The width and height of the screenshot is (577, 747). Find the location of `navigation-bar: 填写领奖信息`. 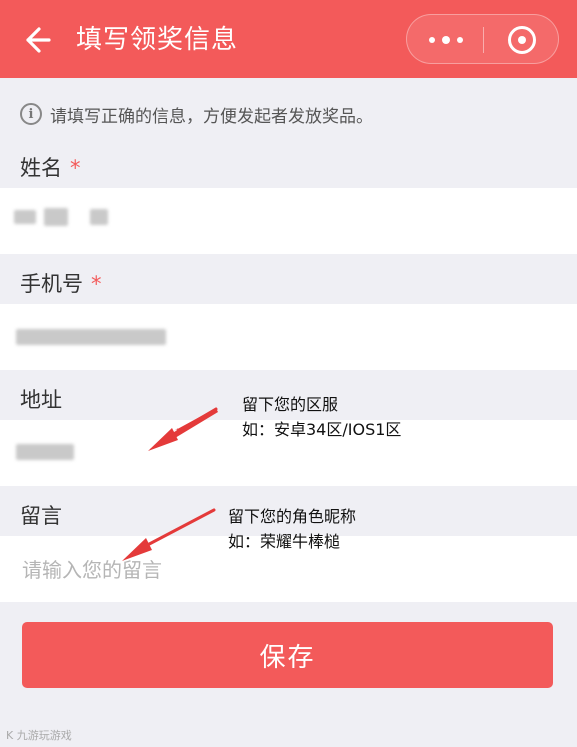

navigation-bar: 填写领奖信息 is located at coordinates (288, 39).